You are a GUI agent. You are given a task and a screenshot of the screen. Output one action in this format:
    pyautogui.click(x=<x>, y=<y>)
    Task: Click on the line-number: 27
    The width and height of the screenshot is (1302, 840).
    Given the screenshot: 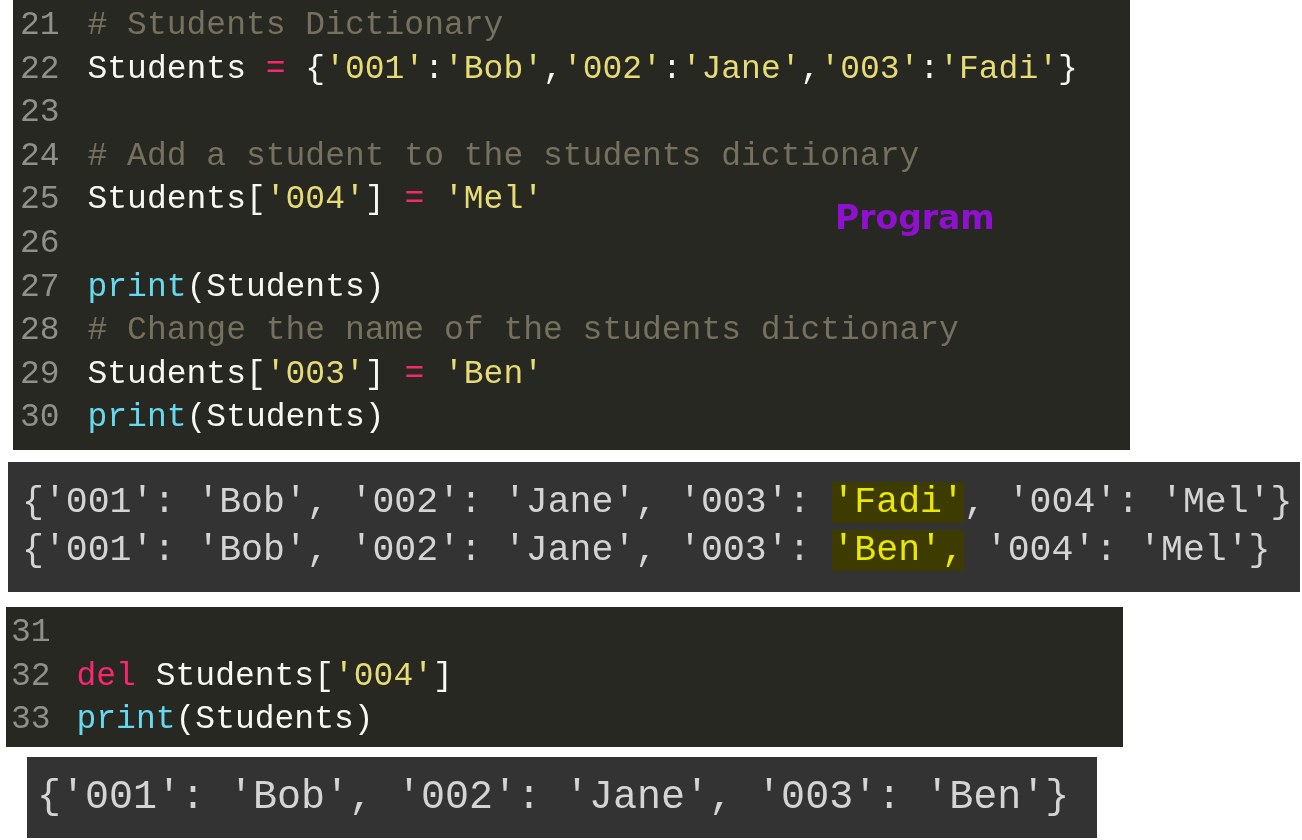 What is the action you would take?
    pyautogui.click(x=40, y=287)
    